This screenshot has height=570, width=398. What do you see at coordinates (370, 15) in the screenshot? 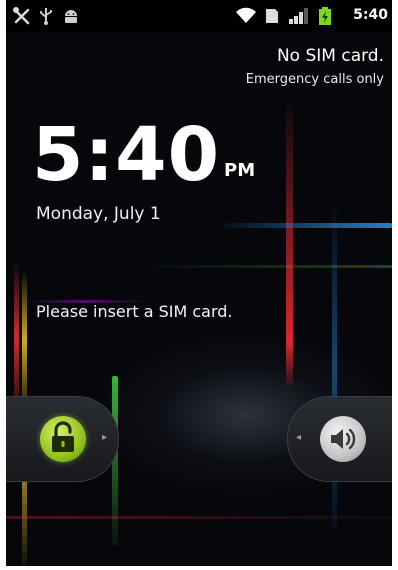
I see `status-bar-time: 5:40` at bounding box center [370, 15].